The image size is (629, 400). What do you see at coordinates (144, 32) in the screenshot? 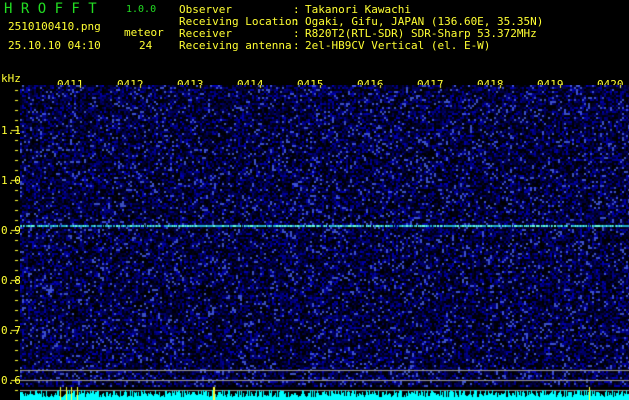
I see `meteor-label: meteor` at bounding box center [144, 32].